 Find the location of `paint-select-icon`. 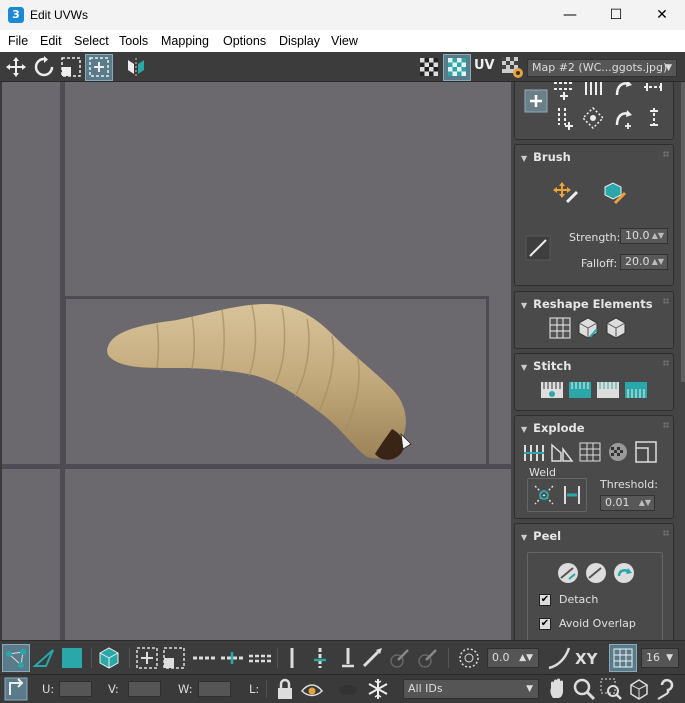

paint-select-icon is located at coordinates (372, 658).